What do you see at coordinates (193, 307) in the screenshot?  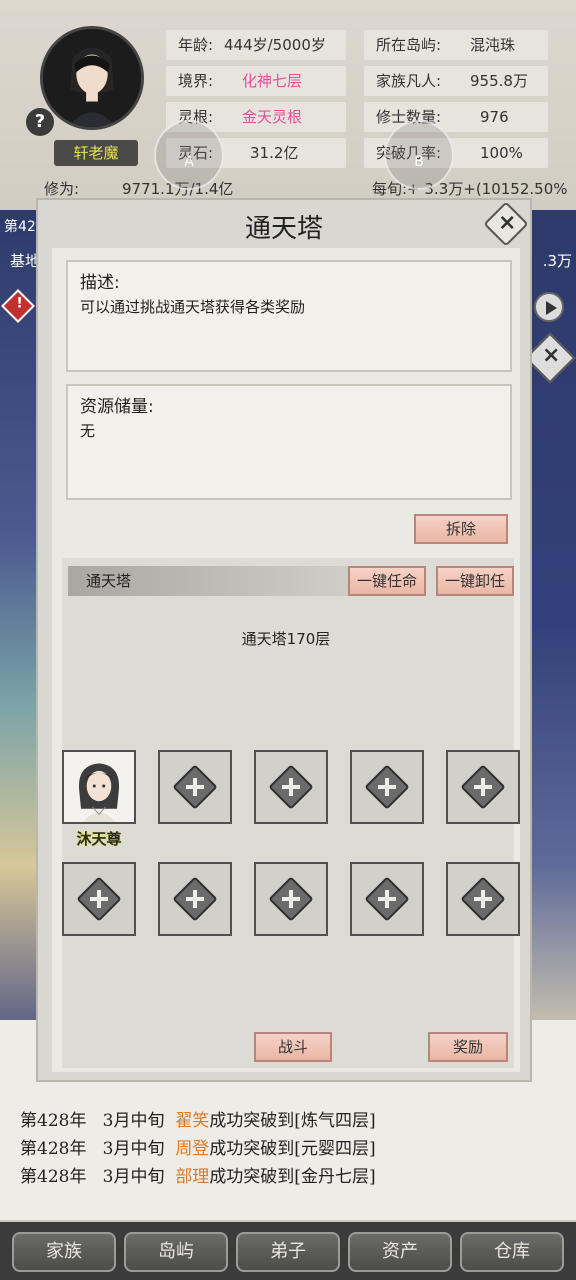 I see `description-text: 可以通过挑战通天塔获得各类奖励` at bounding box center [193, 307].